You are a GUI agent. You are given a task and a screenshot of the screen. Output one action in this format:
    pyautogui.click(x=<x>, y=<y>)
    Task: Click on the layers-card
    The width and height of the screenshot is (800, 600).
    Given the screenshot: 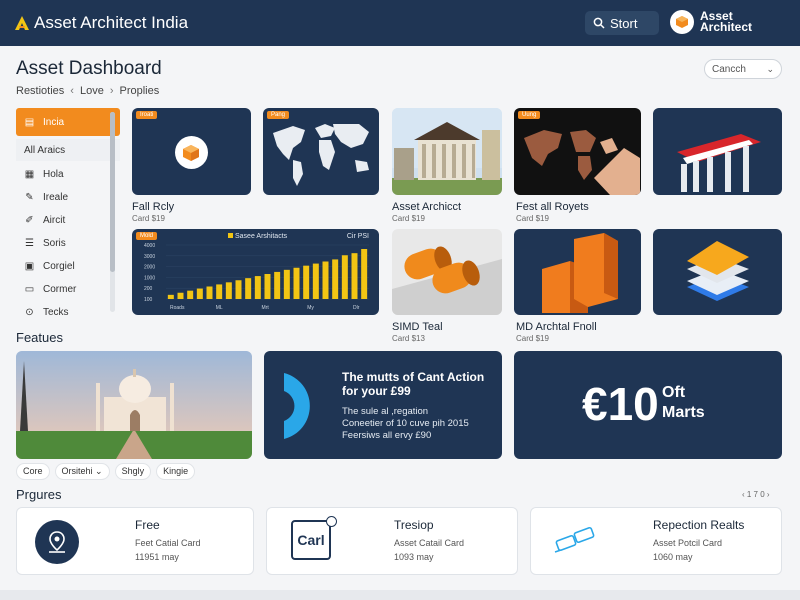 What is the action you would take?
    pyautogui.click(x=717, y=272)
    